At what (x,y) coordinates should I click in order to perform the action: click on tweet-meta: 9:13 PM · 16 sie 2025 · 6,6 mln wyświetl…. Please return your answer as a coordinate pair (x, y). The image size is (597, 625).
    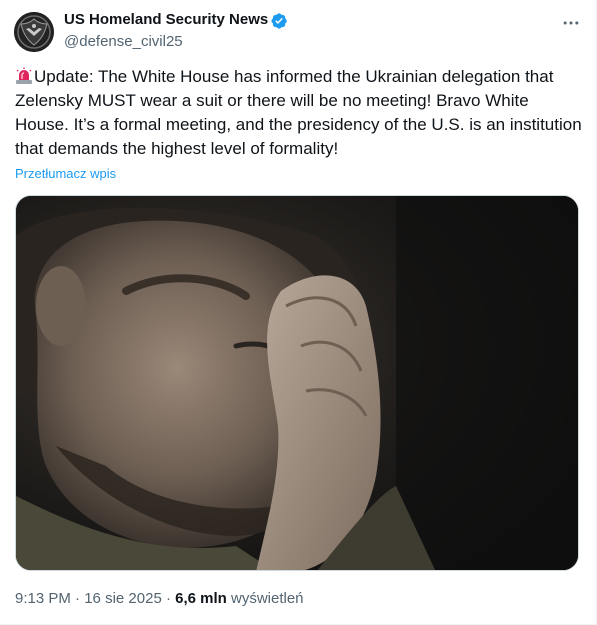
    Looking at the image, I should click on (159, 598).